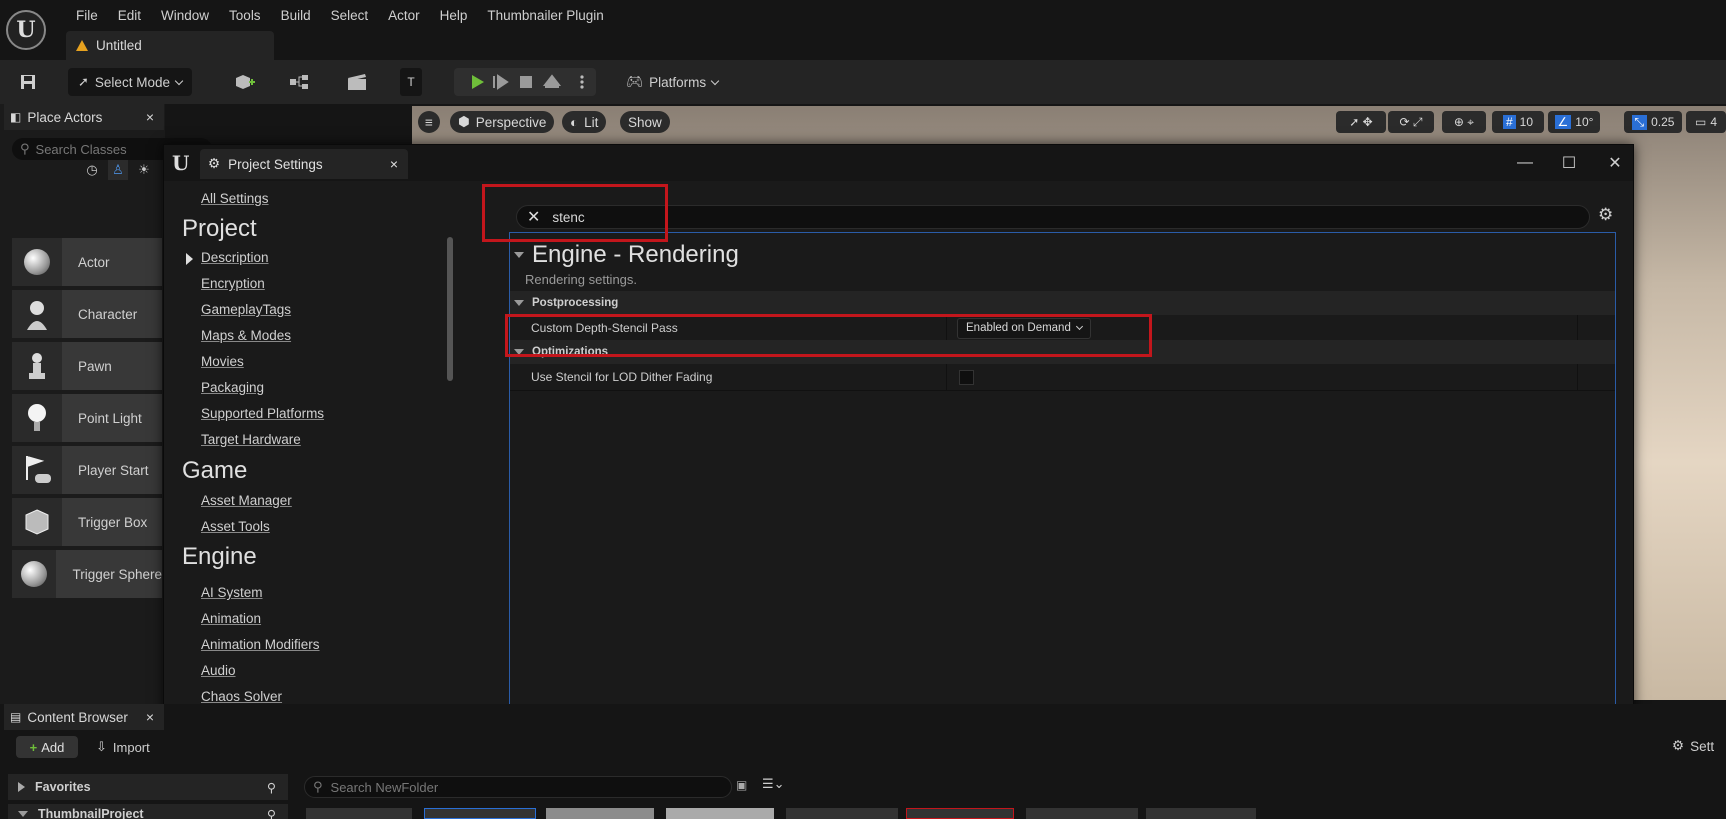 Image resolution: width=1726 pixels, height=819 pixels. I want to click on gear-icon: ⚙, so click(1605, 215).